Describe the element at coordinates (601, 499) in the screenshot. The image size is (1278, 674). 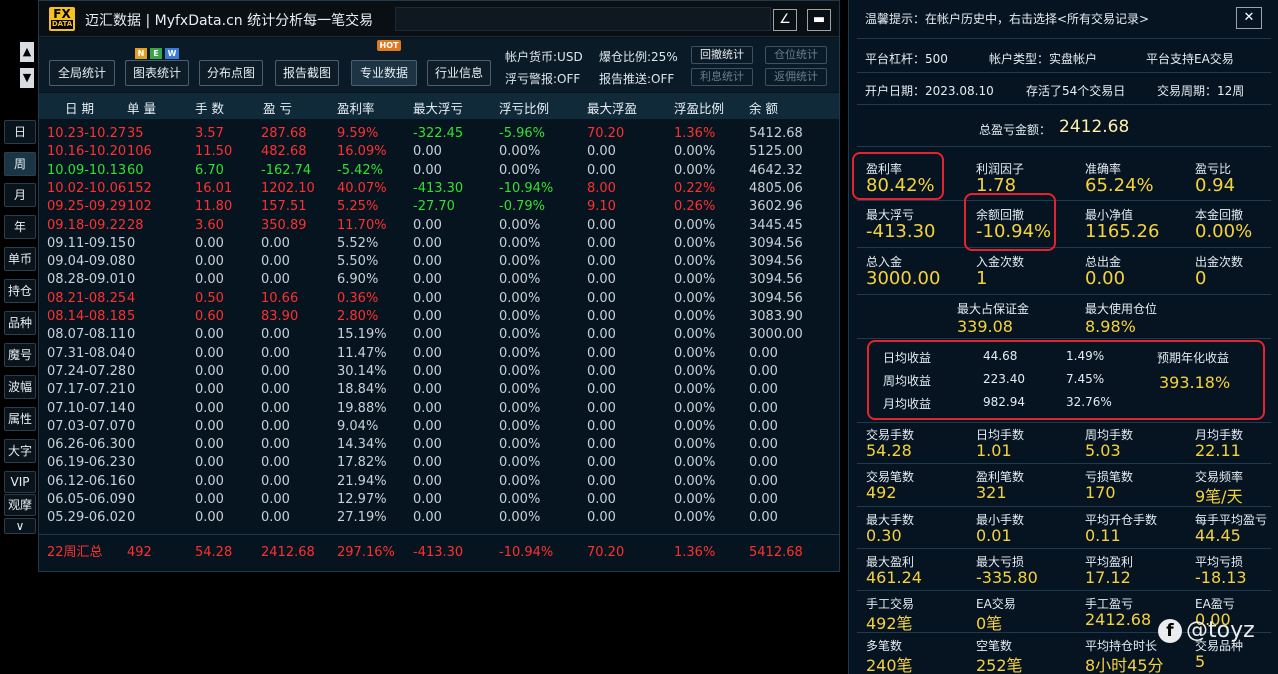
I see `cell-max-float-profit: 0.00` at that location.